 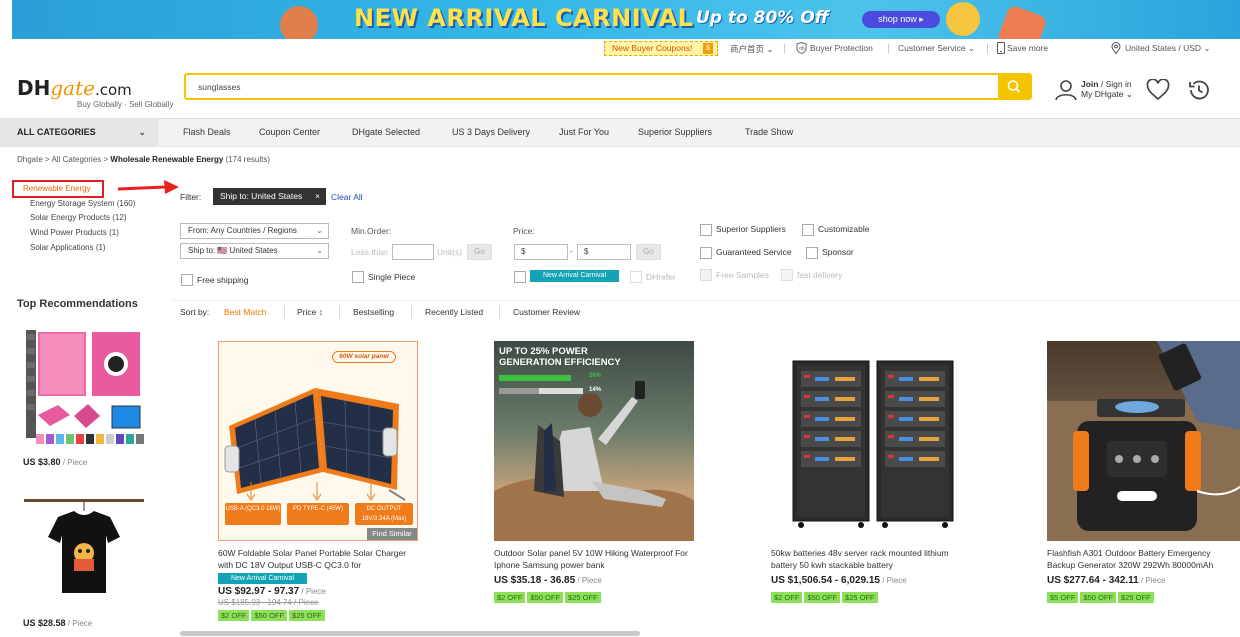 I want to click on clear-all-link: Clear All, so click(x=347, y=197).